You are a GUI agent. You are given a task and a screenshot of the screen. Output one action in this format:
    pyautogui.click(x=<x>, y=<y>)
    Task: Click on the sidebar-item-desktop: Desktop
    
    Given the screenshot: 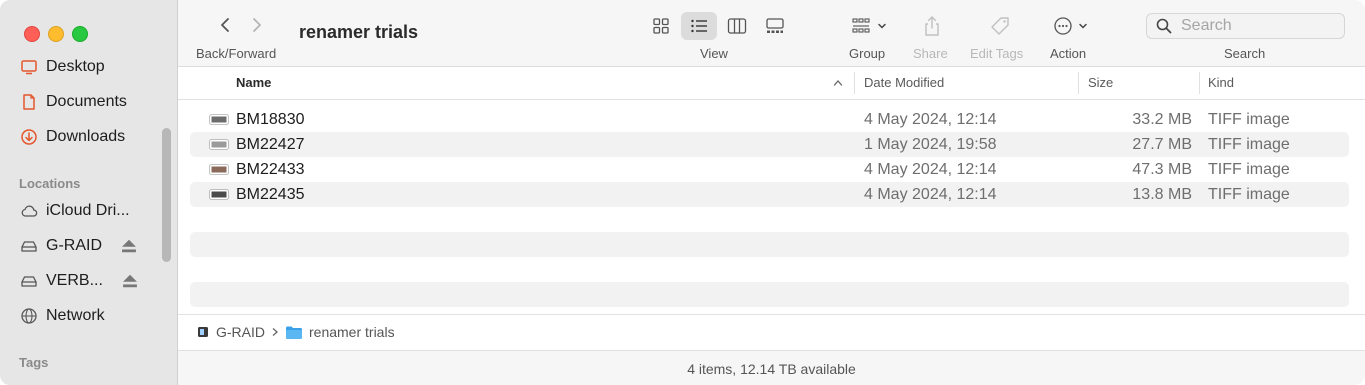 What is the action you would take?
    pyautogui.click(x=62, y=67)
    